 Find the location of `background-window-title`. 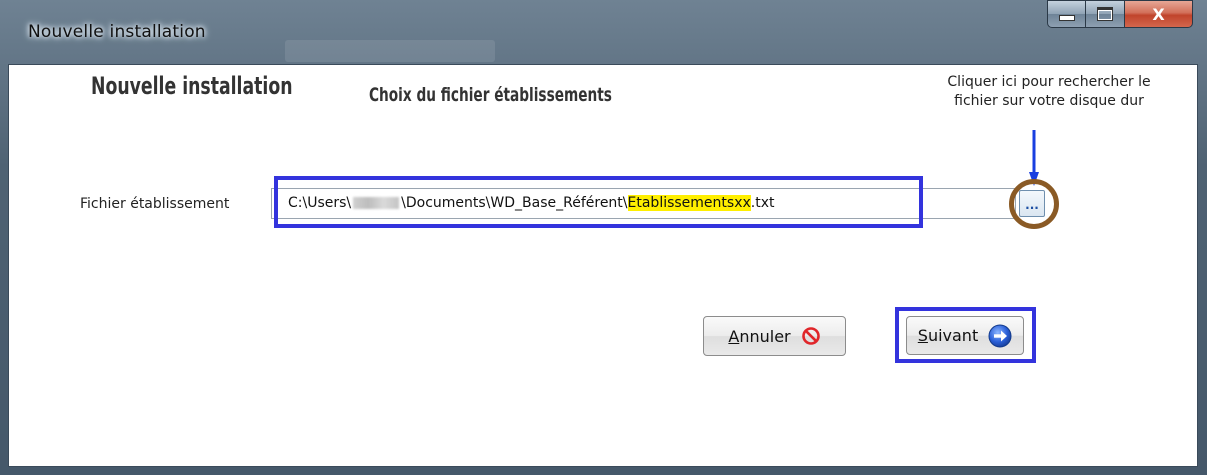

background-window-title is located at coordinates (390, 51).